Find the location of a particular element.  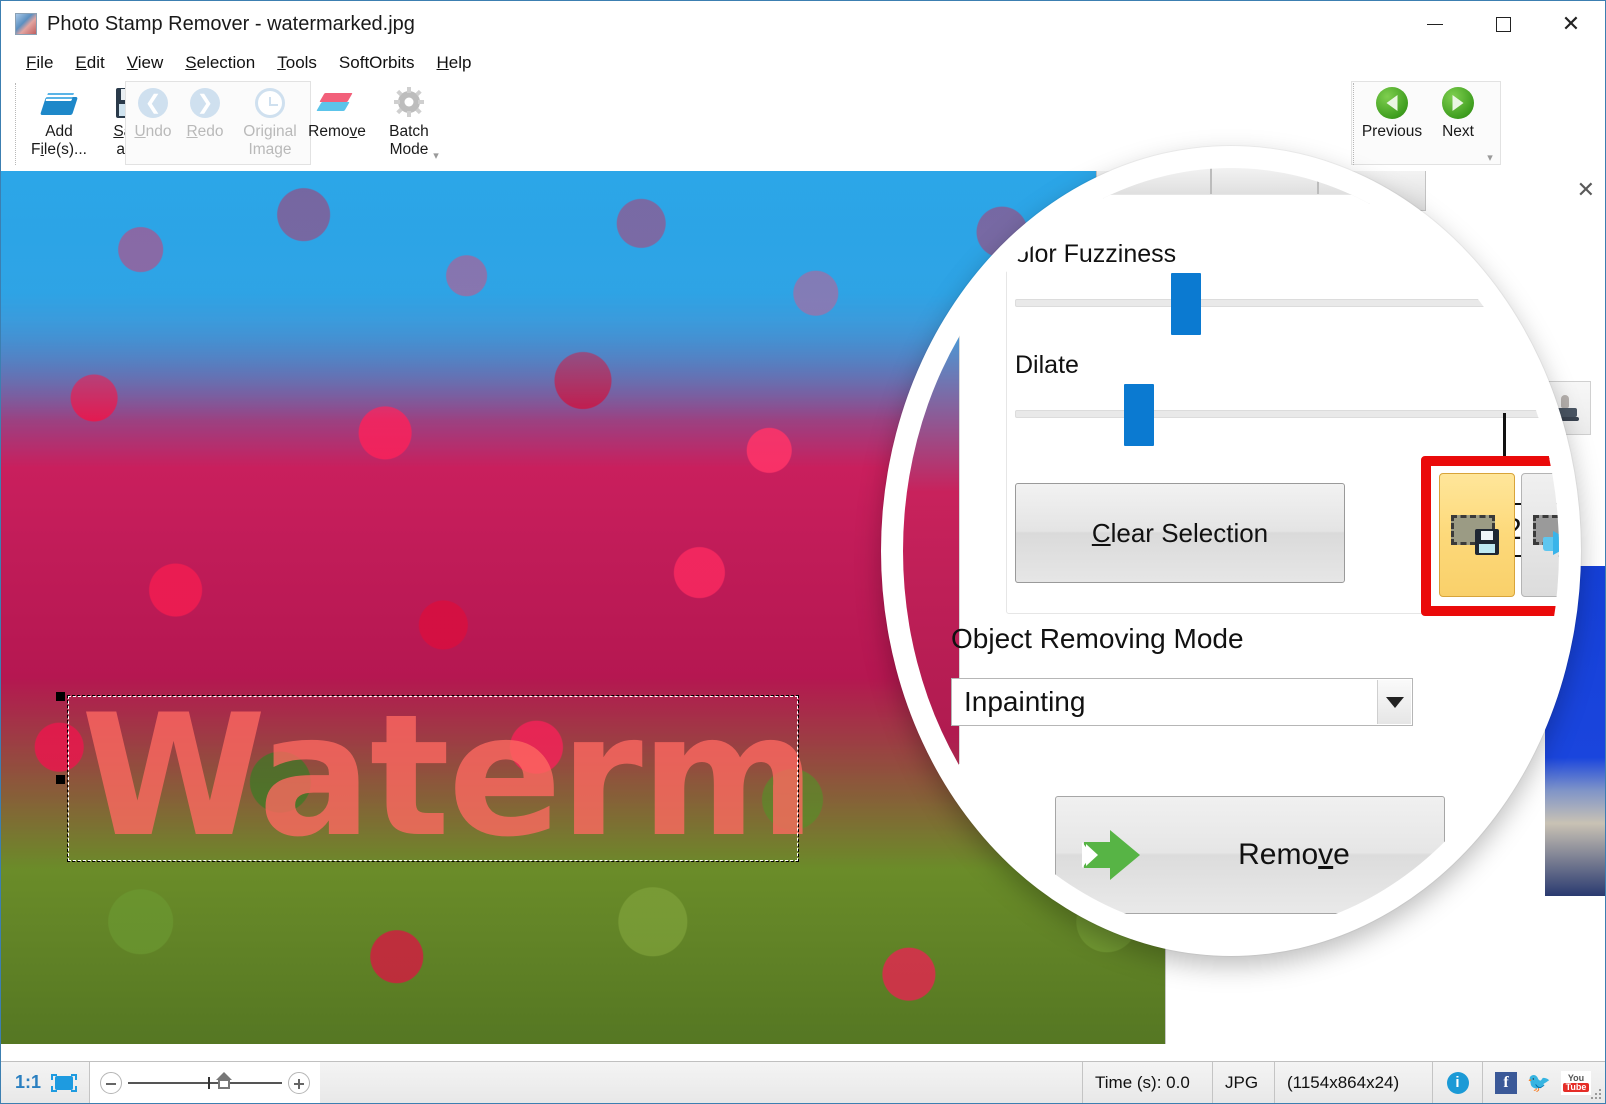

format-cell: JPG is located at coordinates (1244, 1082).